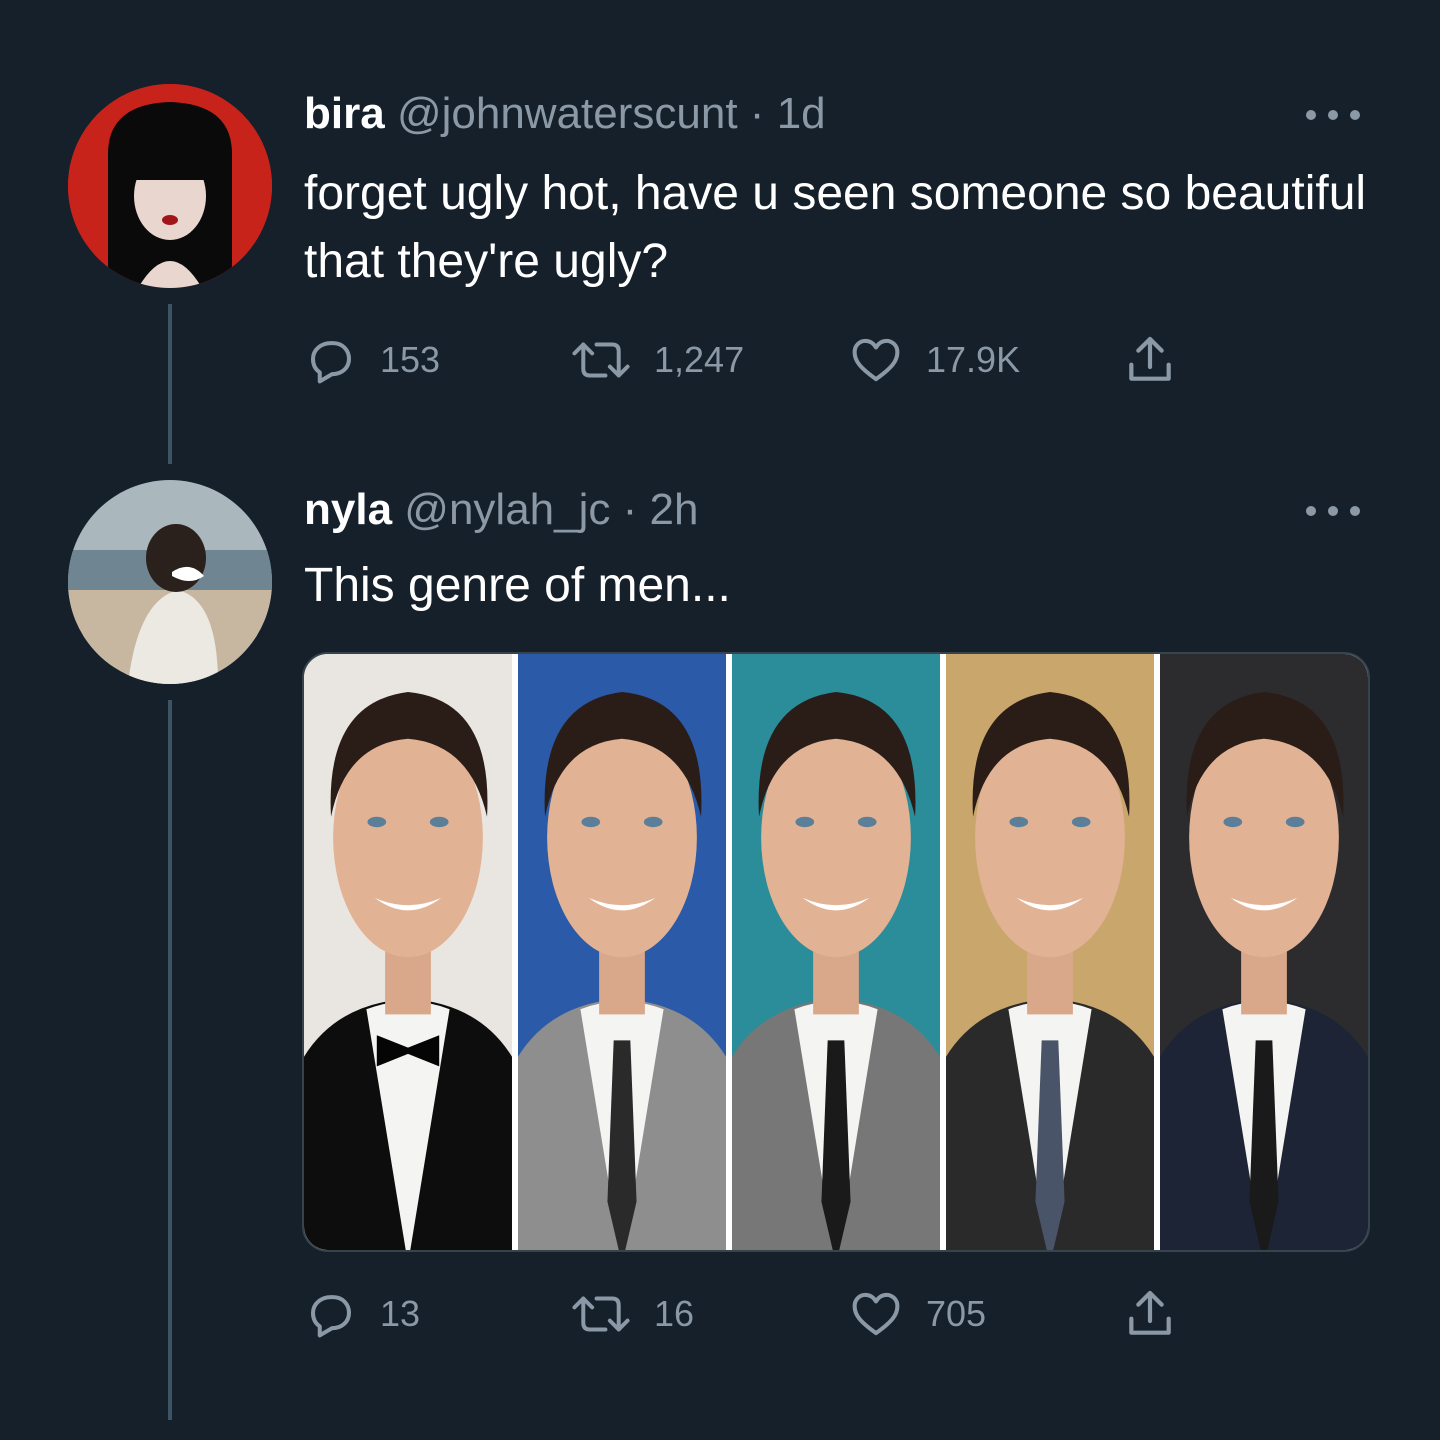 This screenshot has width=1440, height=1440. I want to click on like-count: 17.9K, so click(973, 359).